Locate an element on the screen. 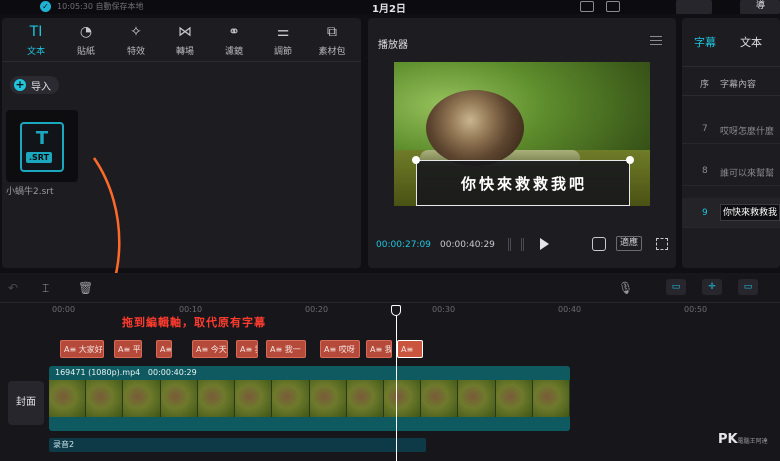 The height and width of the screenshot is (461, 780). subtitles-panel: 字幕 文本 序 字幕內容 7 哎呀怎麼什麼 8 誰可以來幫幫 9 你快來救救我 is located at coordinates (731, 143).